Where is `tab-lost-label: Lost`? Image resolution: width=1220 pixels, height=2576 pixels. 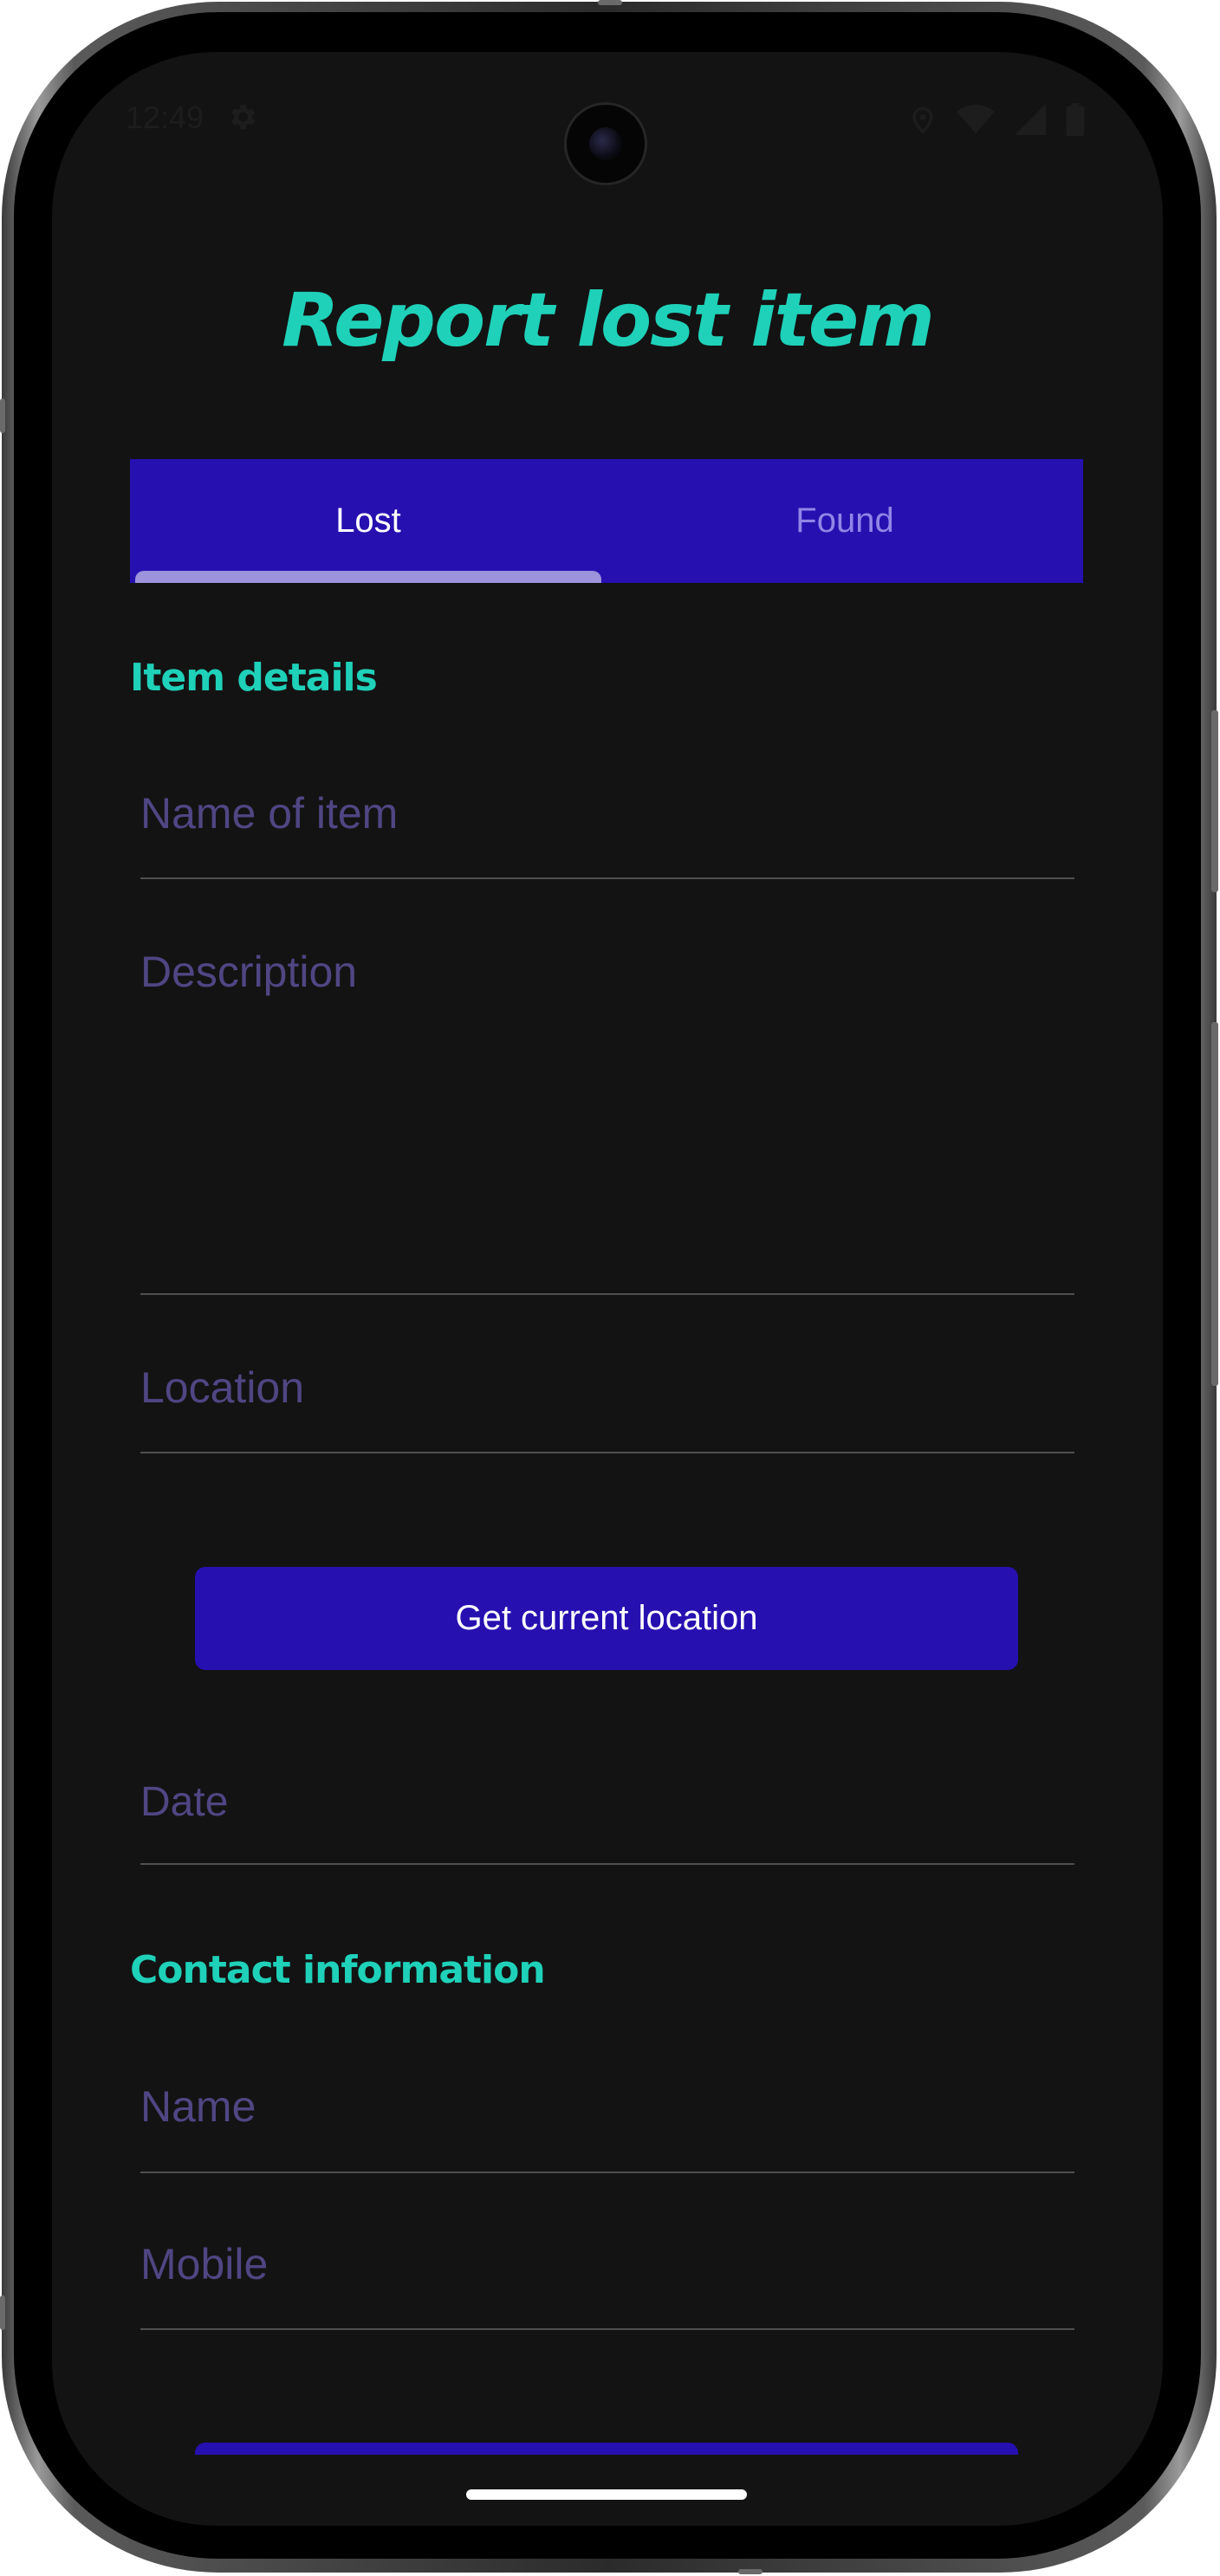
tab-lost-label: Lost is located at coordinates (368, 521).